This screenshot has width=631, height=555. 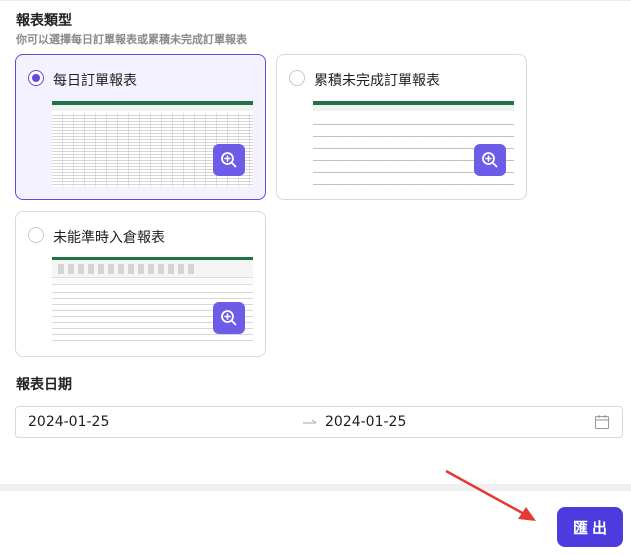 What do you see at coordinates (490, 495) in the screenshot?
I see `annotation-arrow-icon` at bounding box center [490, 495].